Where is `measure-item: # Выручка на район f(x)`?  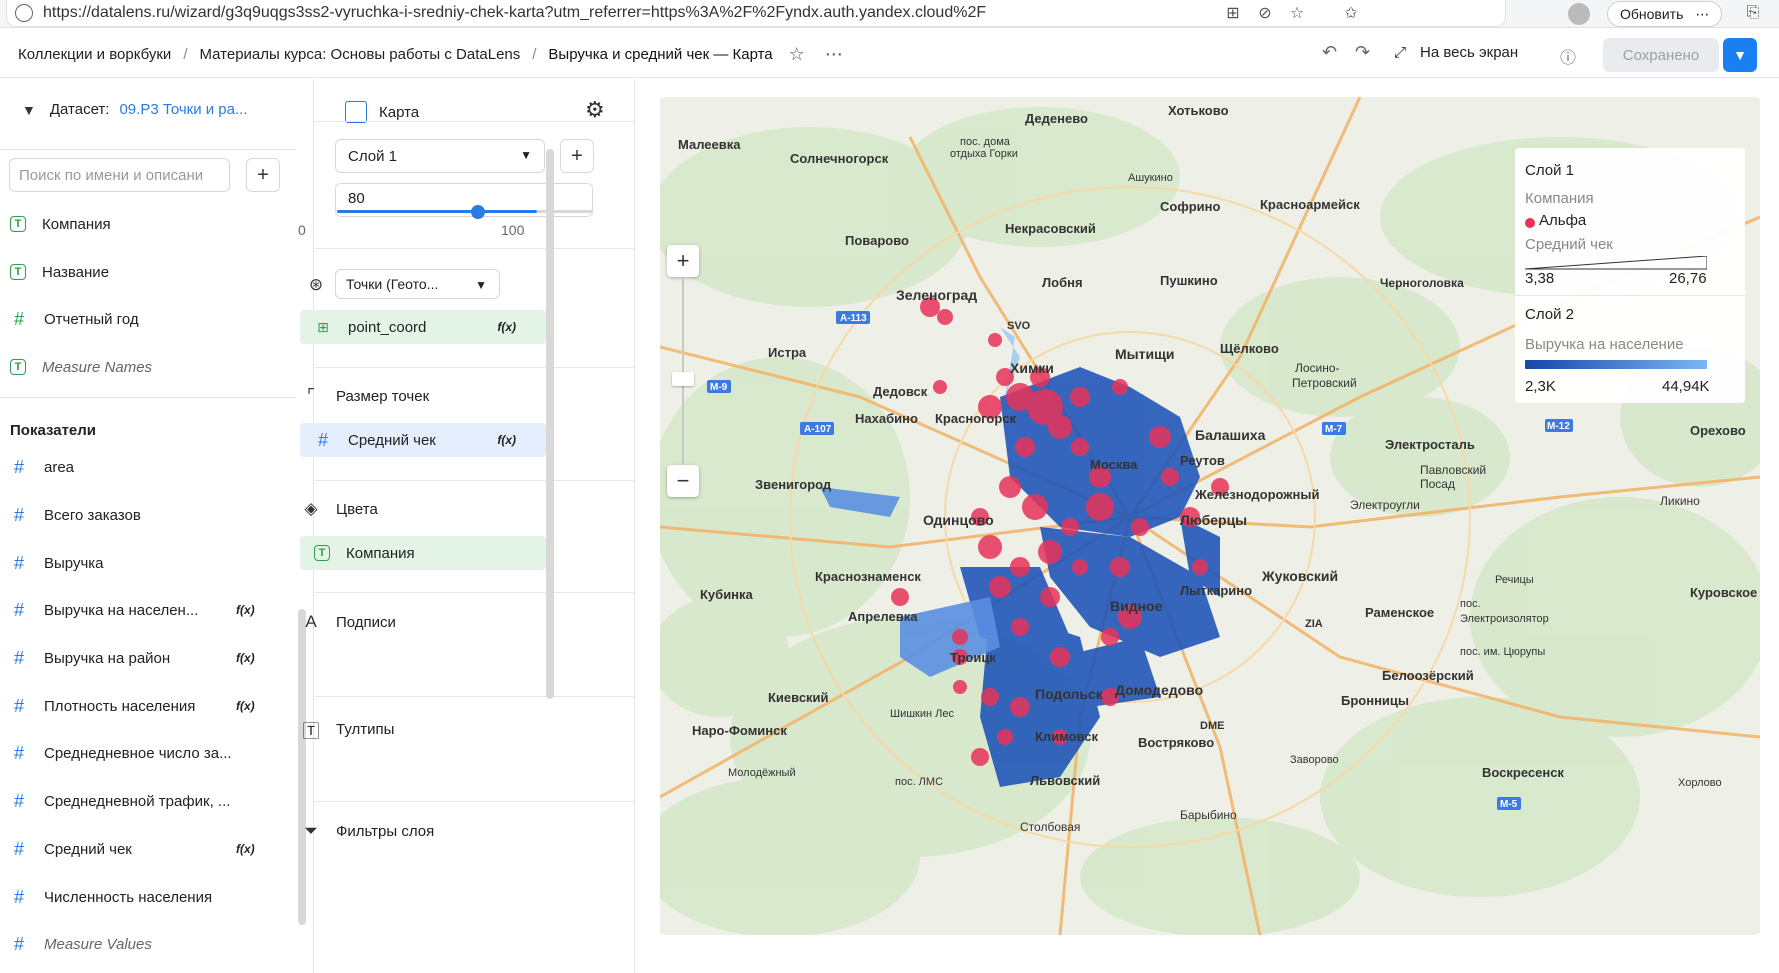 measure-item: # Выручка на район f(x) is located at coordinates (155, 658).